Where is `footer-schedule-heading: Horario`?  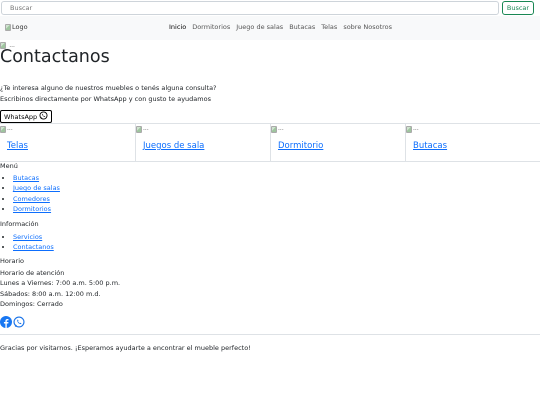 footer-schedule-heading: Horario is located at coordinates (12, 261).